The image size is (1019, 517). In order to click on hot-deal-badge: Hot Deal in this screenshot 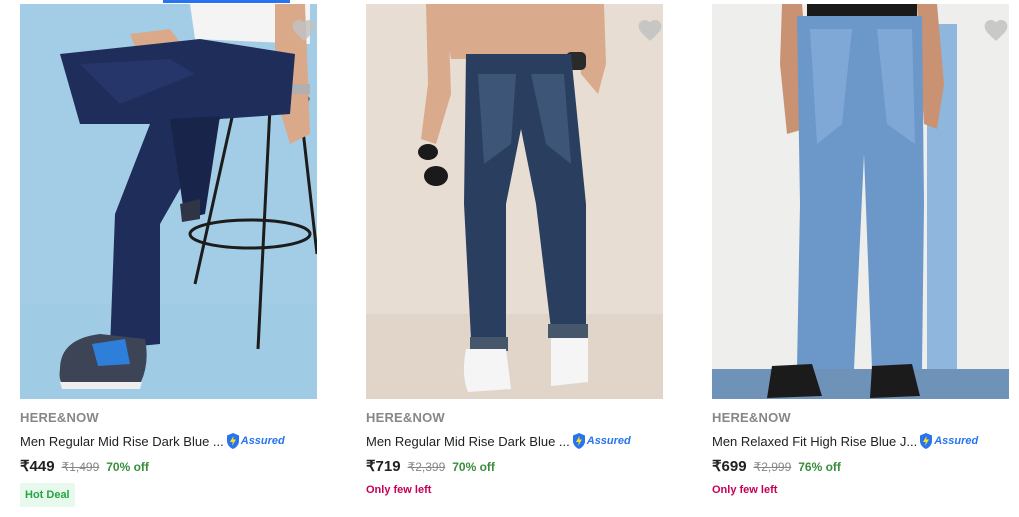, I will do `click(47, 495)`.